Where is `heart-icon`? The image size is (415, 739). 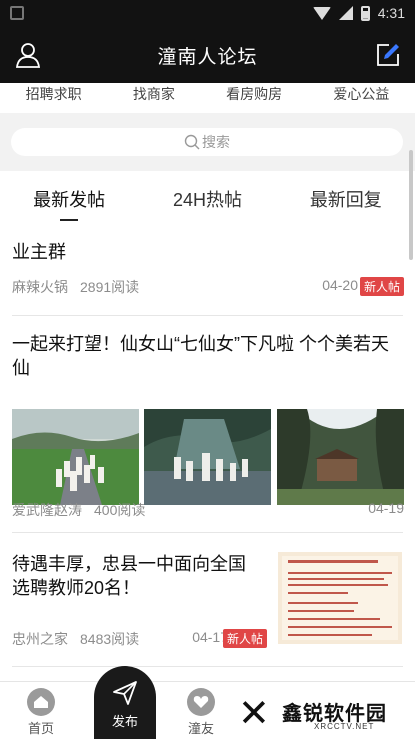
heart-icon is located at coordinates (201, 702).